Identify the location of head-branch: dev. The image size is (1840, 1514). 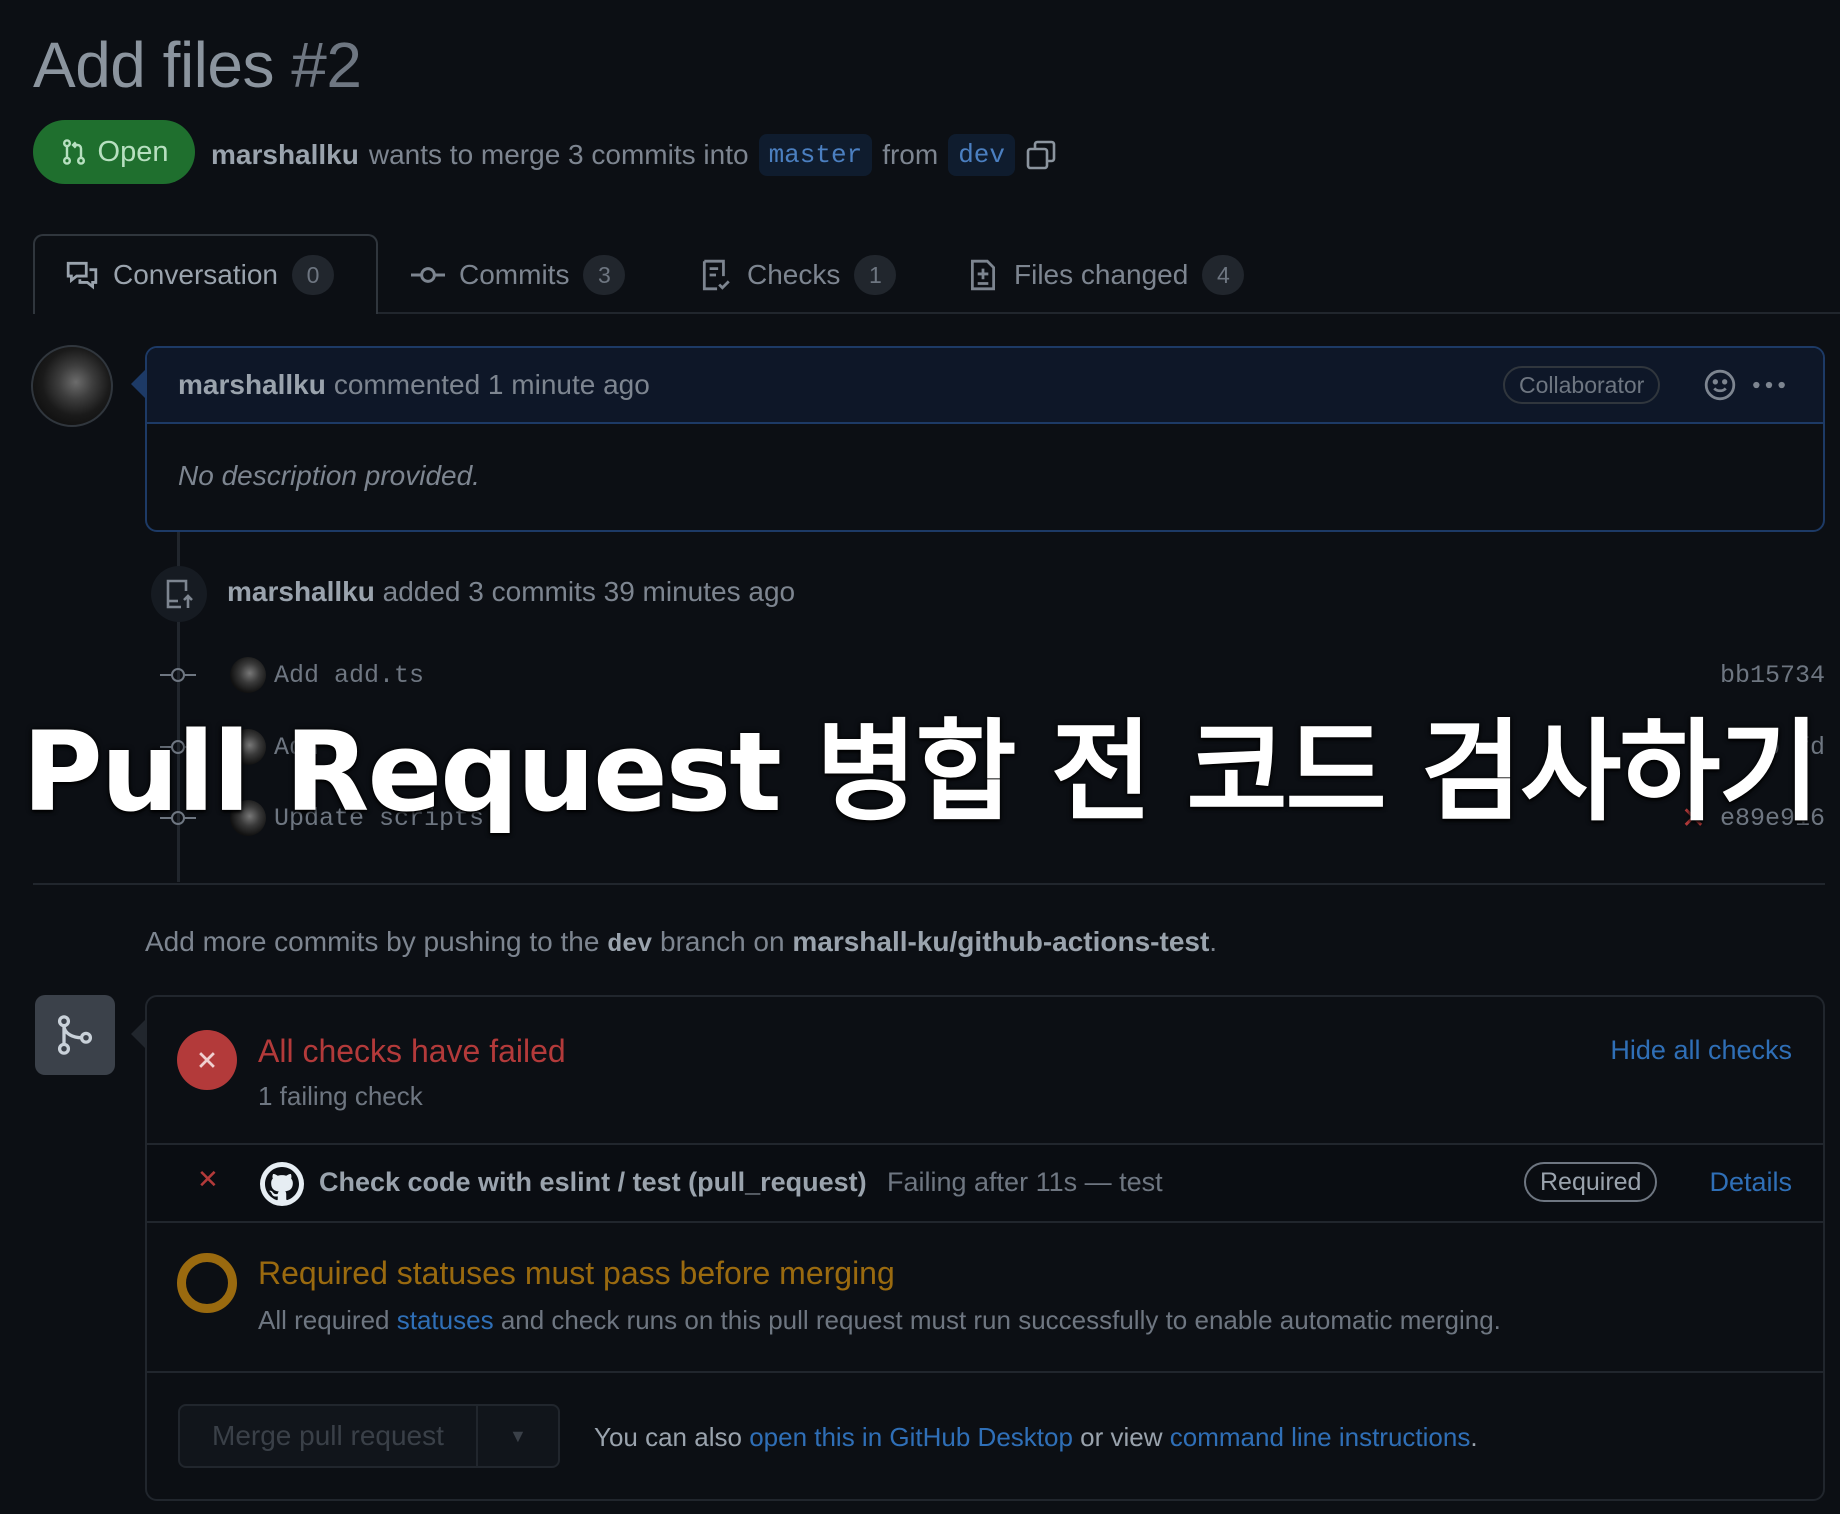
(981, 155).